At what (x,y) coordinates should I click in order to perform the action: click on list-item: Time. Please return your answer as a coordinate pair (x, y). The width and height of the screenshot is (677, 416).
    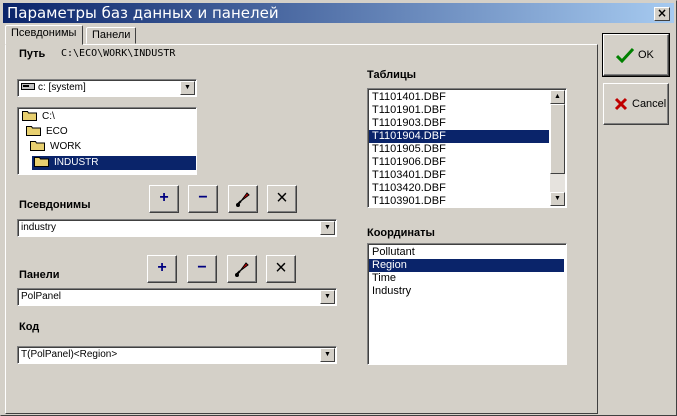
    Looking at the image, I should click on (466, 278).